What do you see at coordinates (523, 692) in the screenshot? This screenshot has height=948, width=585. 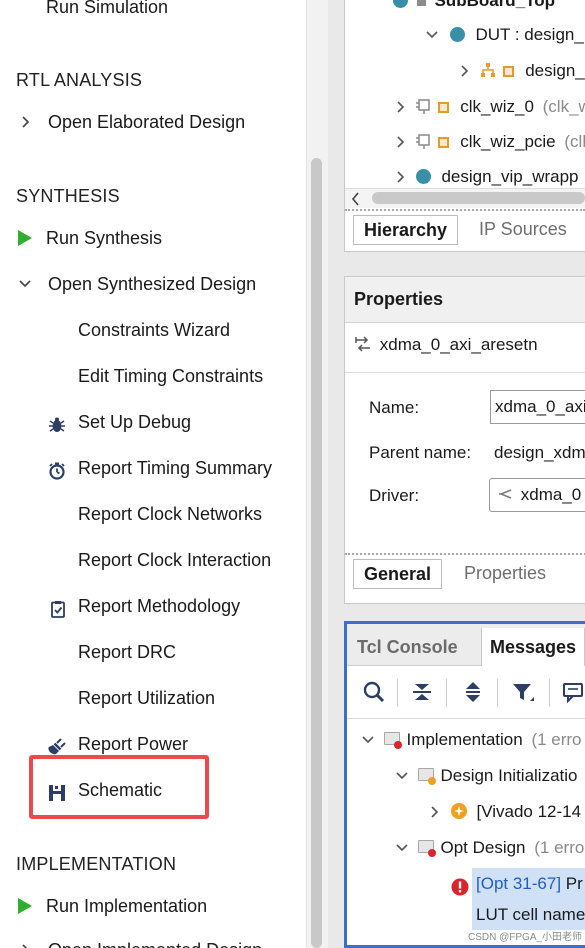 I see `filter-icon` at bounding box center [523, 692].